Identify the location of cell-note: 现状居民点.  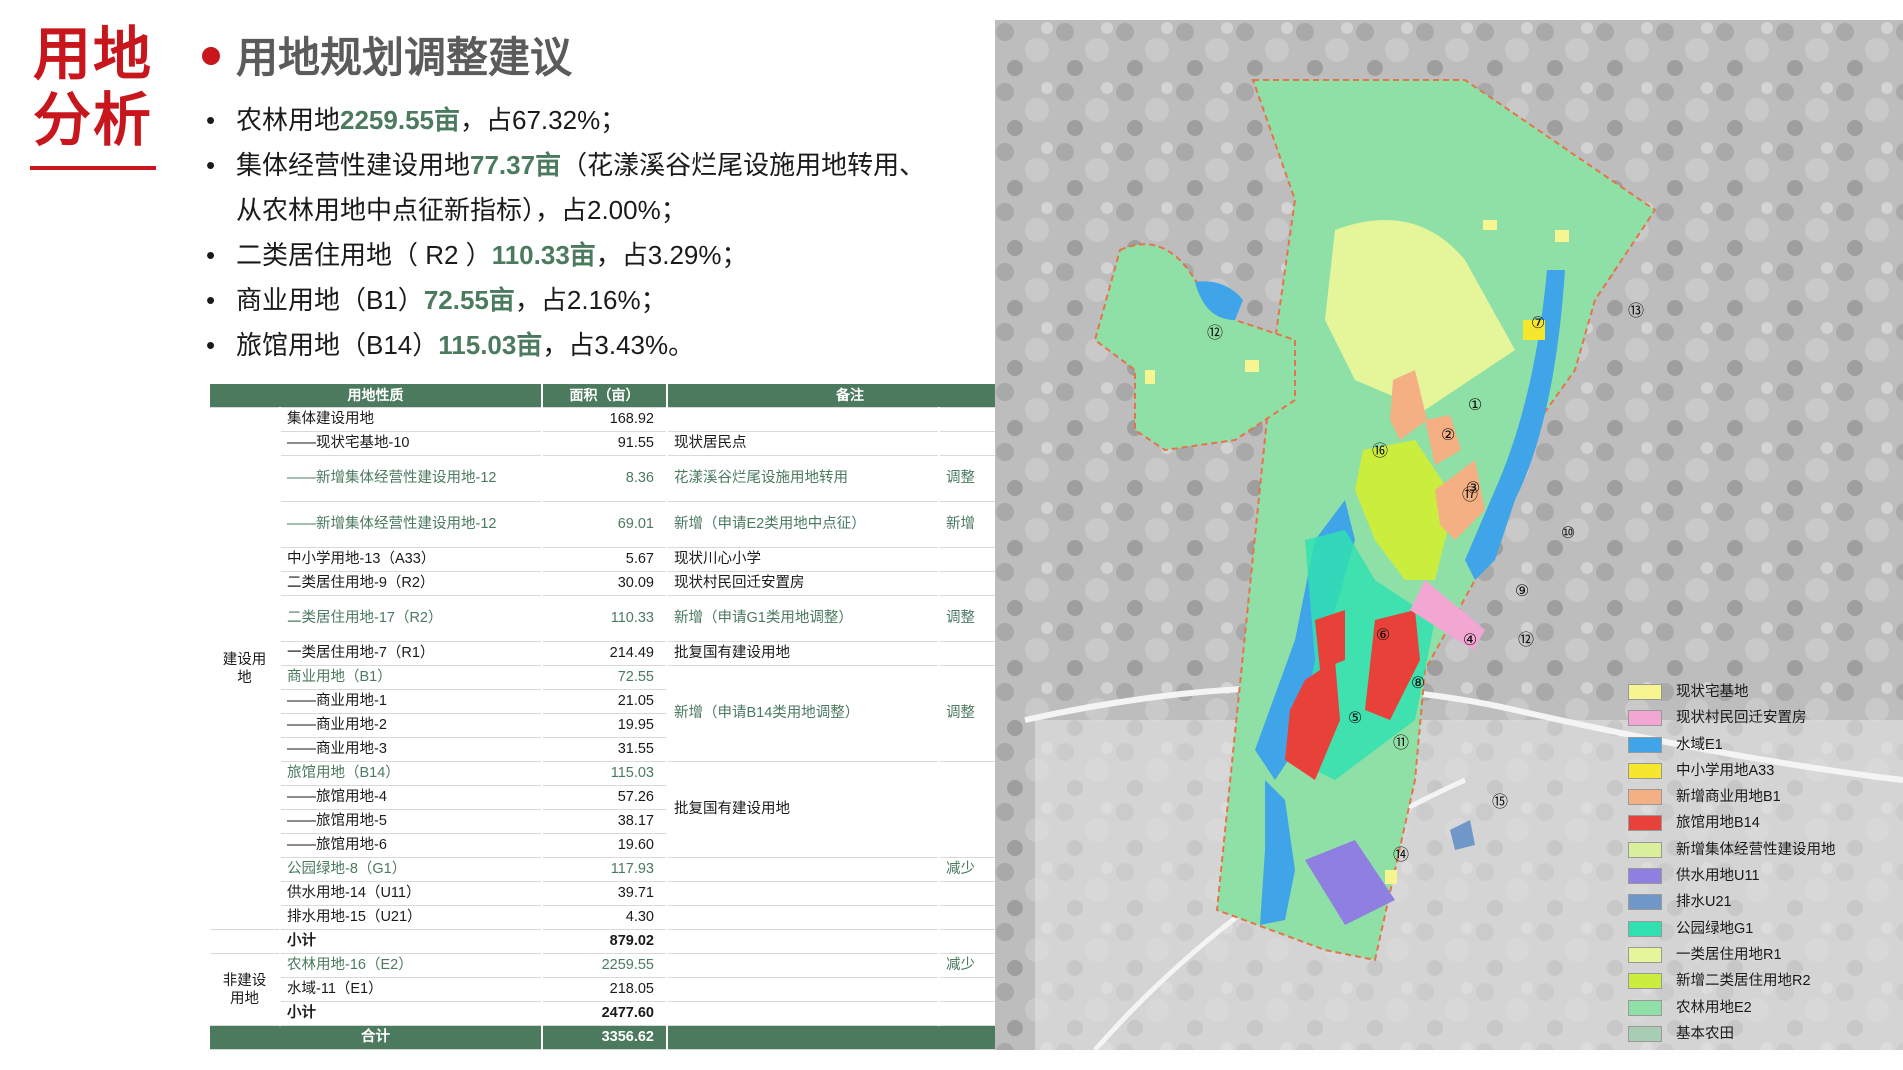
(803, 443).